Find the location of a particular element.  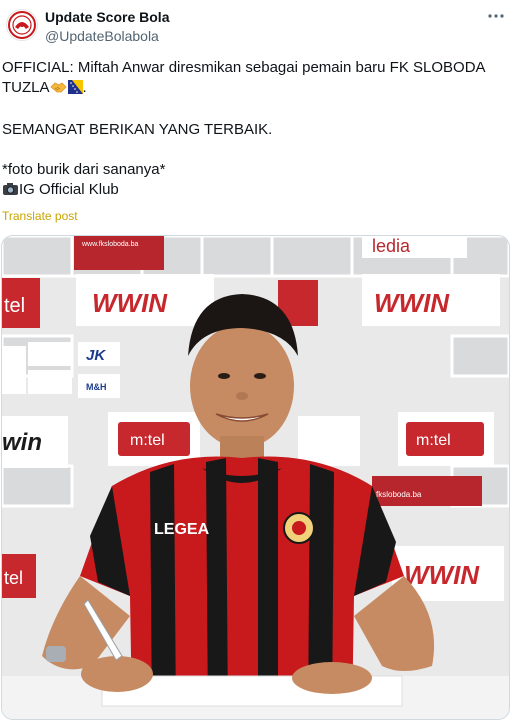

board-mh: M&H is located at coordinates (96, 387).